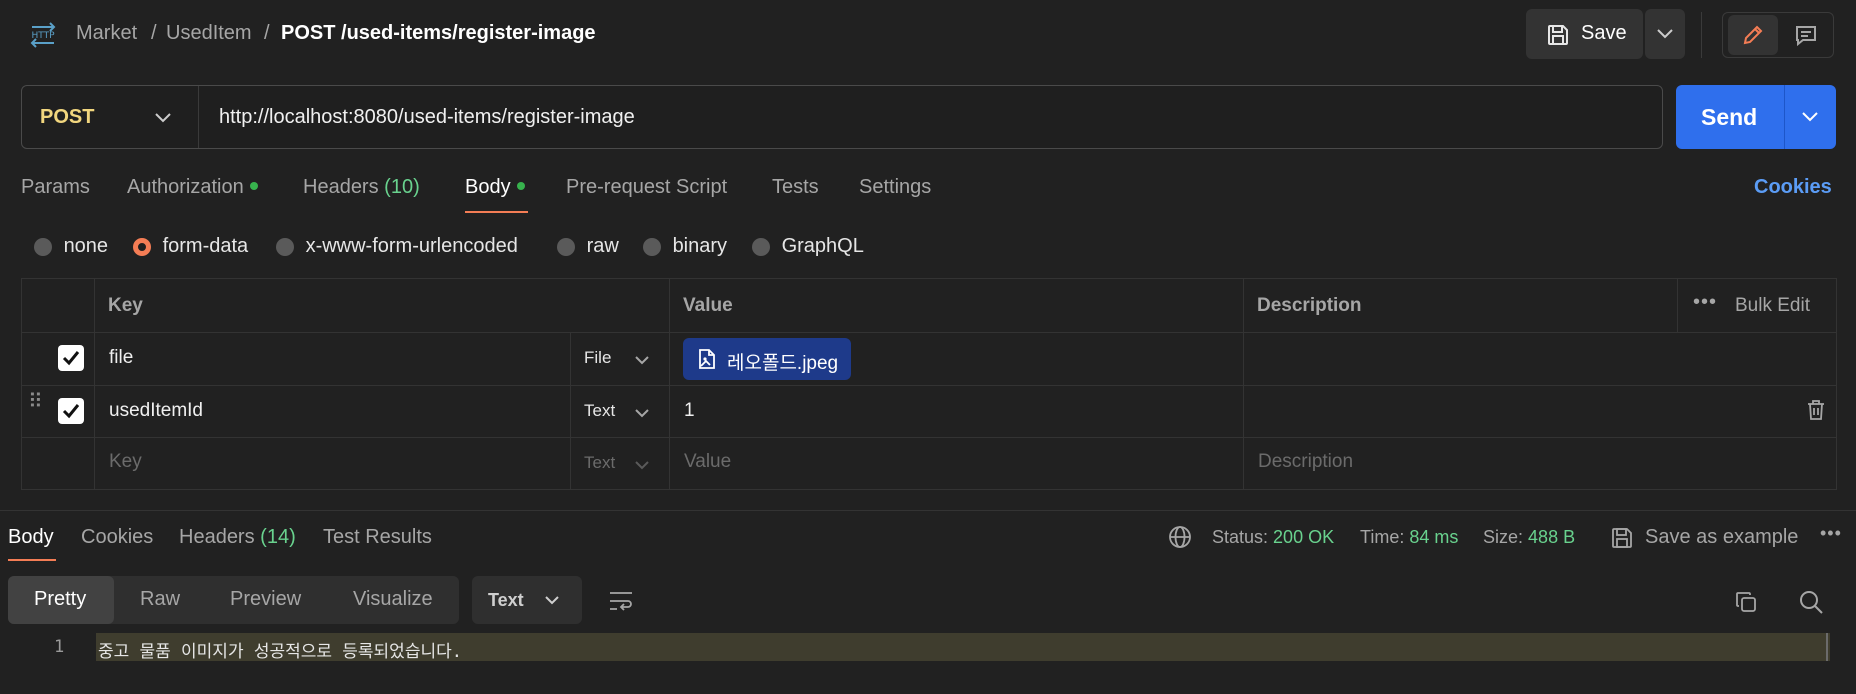 The width and height of the screenshot is (1856, 694). Describe the element at coordinates (121, 358) in the screenshot. I see `row-key: file` at that location.